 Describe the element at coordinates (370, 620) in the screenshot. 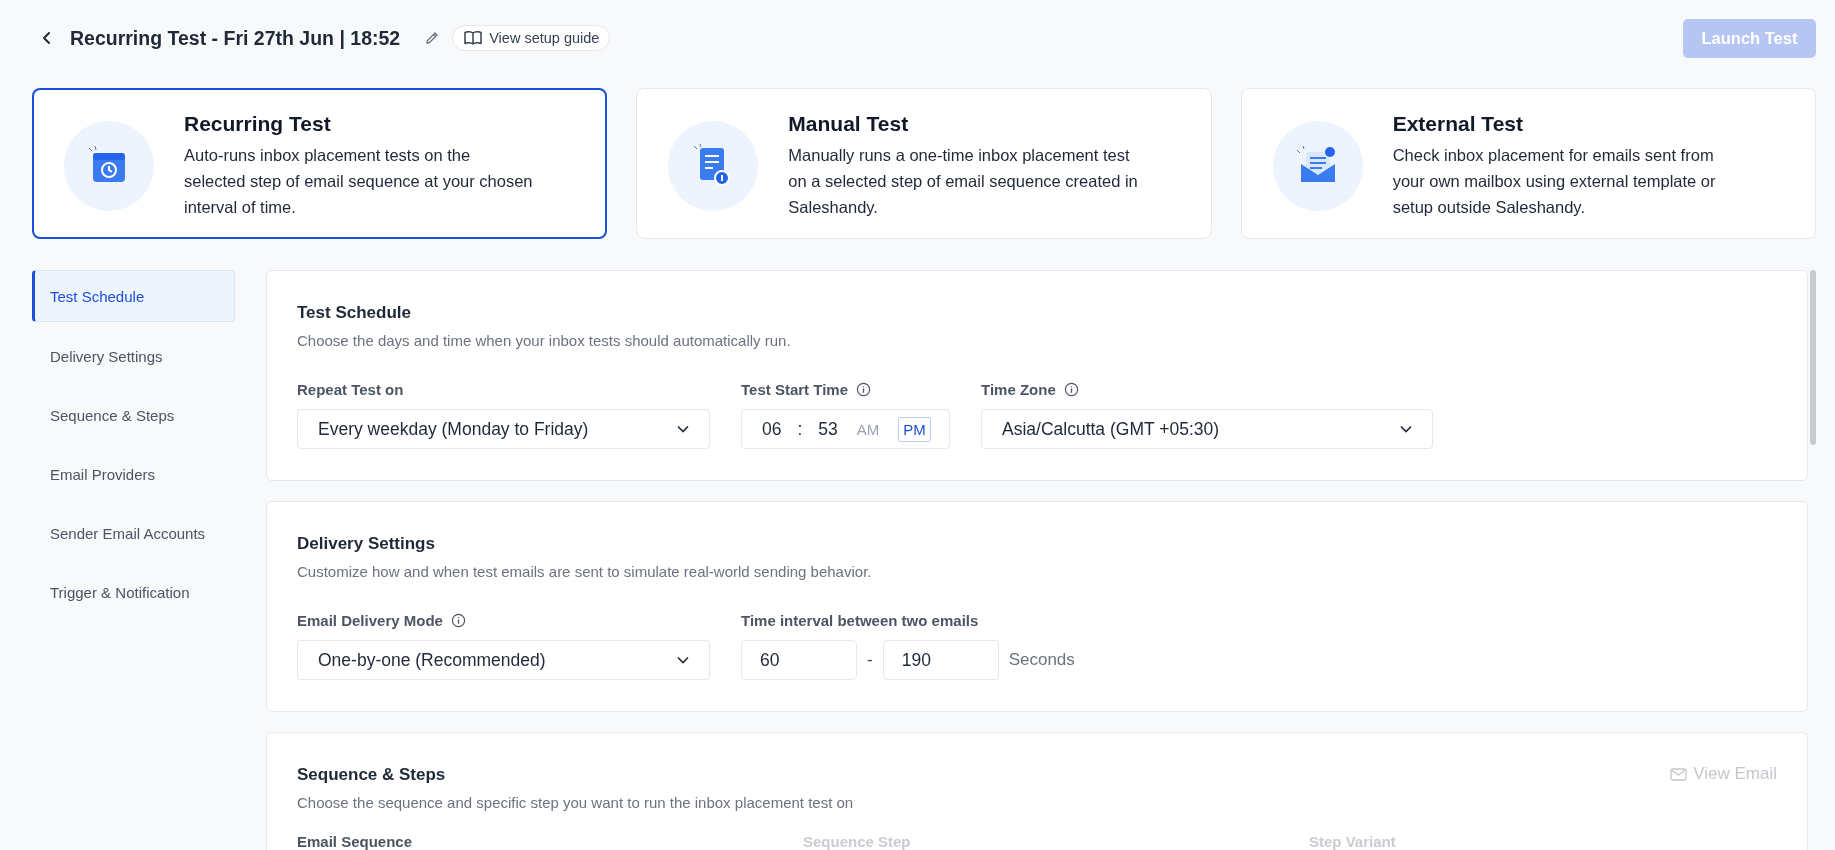

I see `field-label: Email Delivery Mode` at that location.